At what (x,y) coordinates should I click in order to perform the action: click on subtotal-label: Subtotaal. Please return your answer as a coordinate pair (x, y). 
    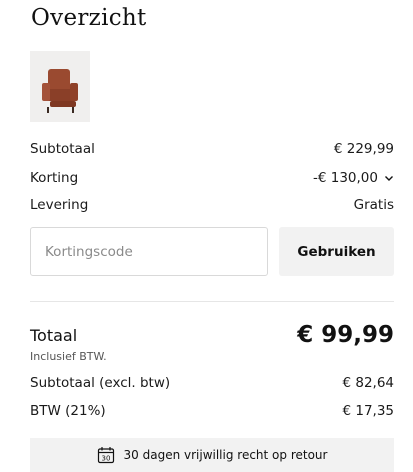
    Looking at the image, I should click on (62, 149).